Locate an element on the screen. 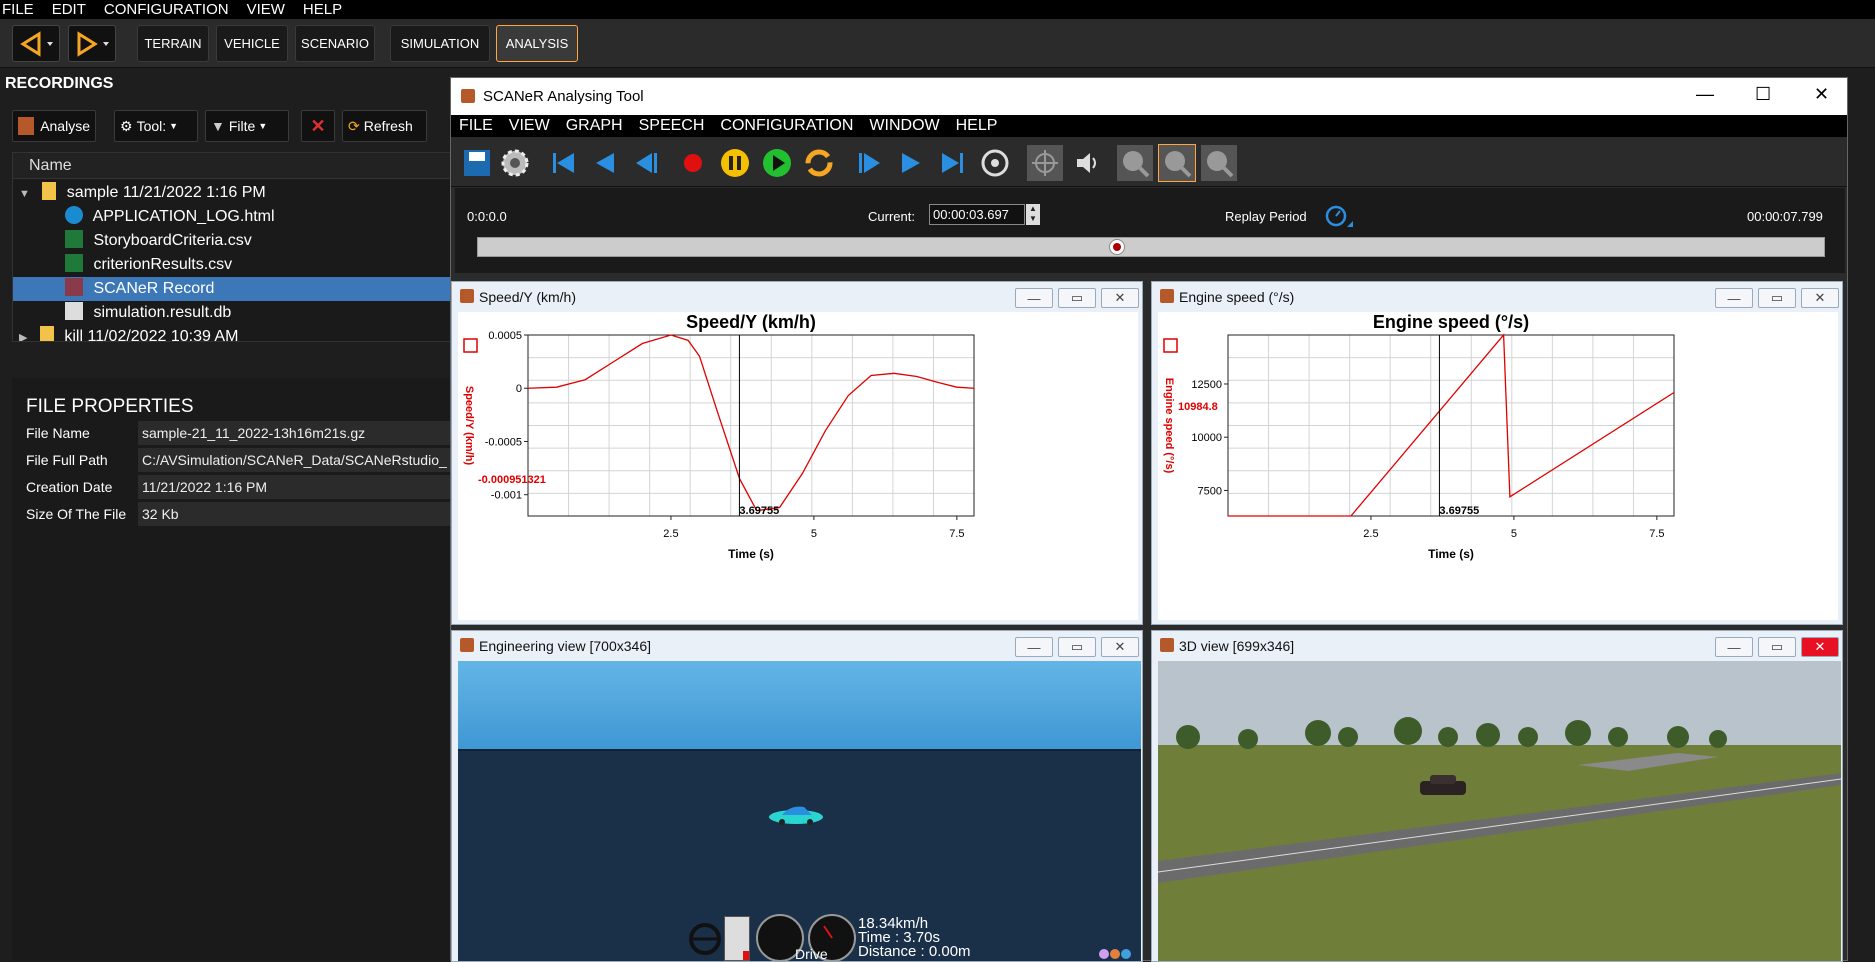 The height and width of the screenshot is (962, 1875). sound-button is located at coordinates (1087, 163).